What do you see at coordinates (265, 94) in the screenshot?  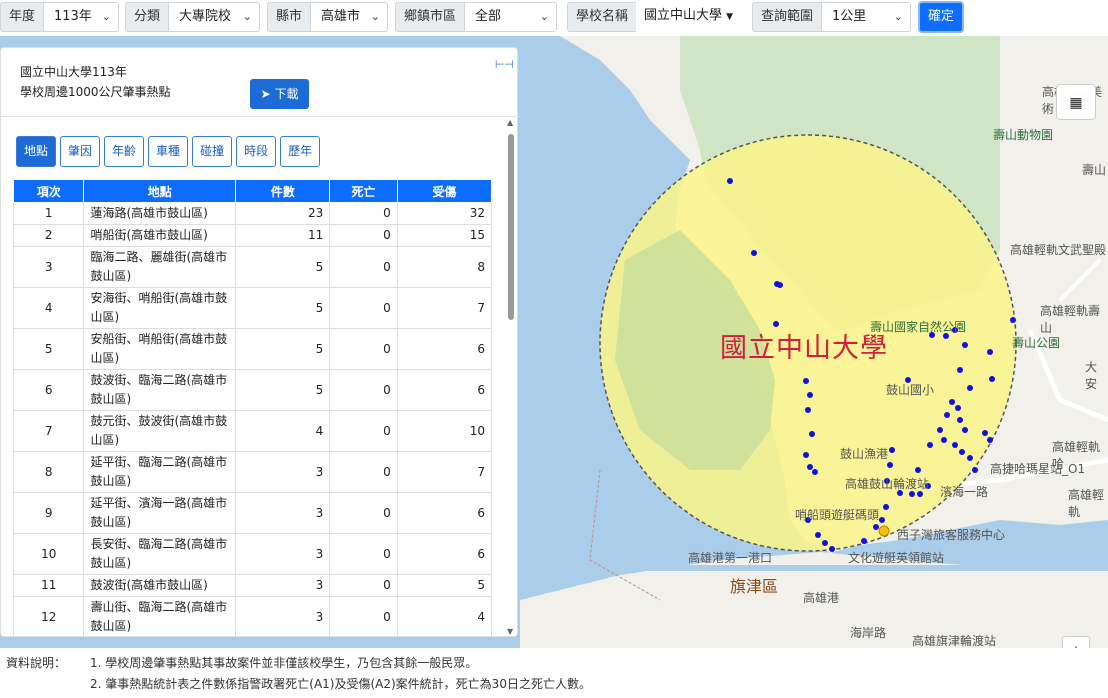 I see `download-icon: ➤` at bounding box center [265, 94].